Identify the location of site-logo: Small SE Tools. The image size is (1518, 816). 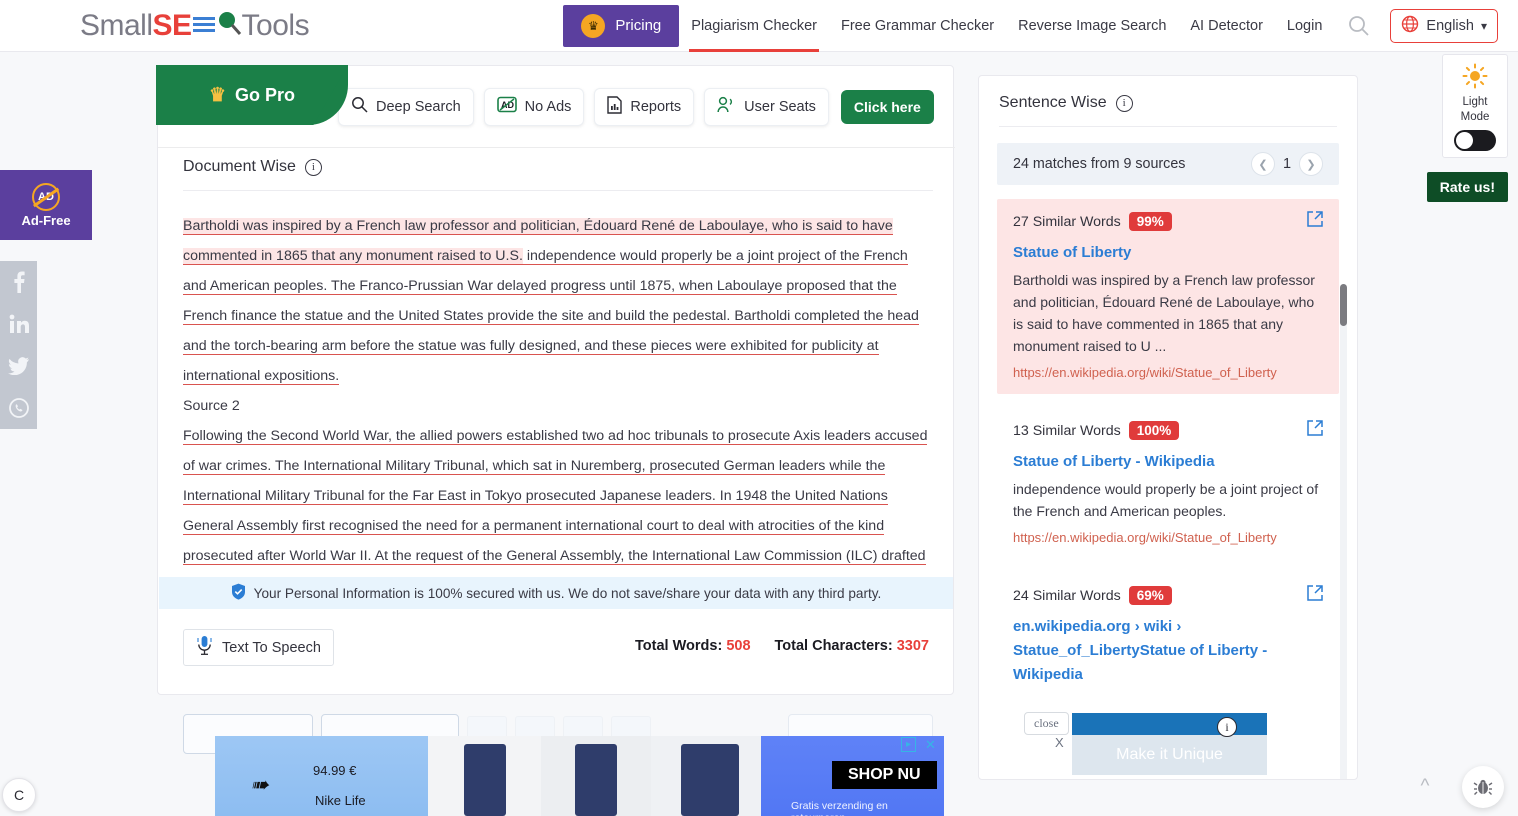
(195, 26).